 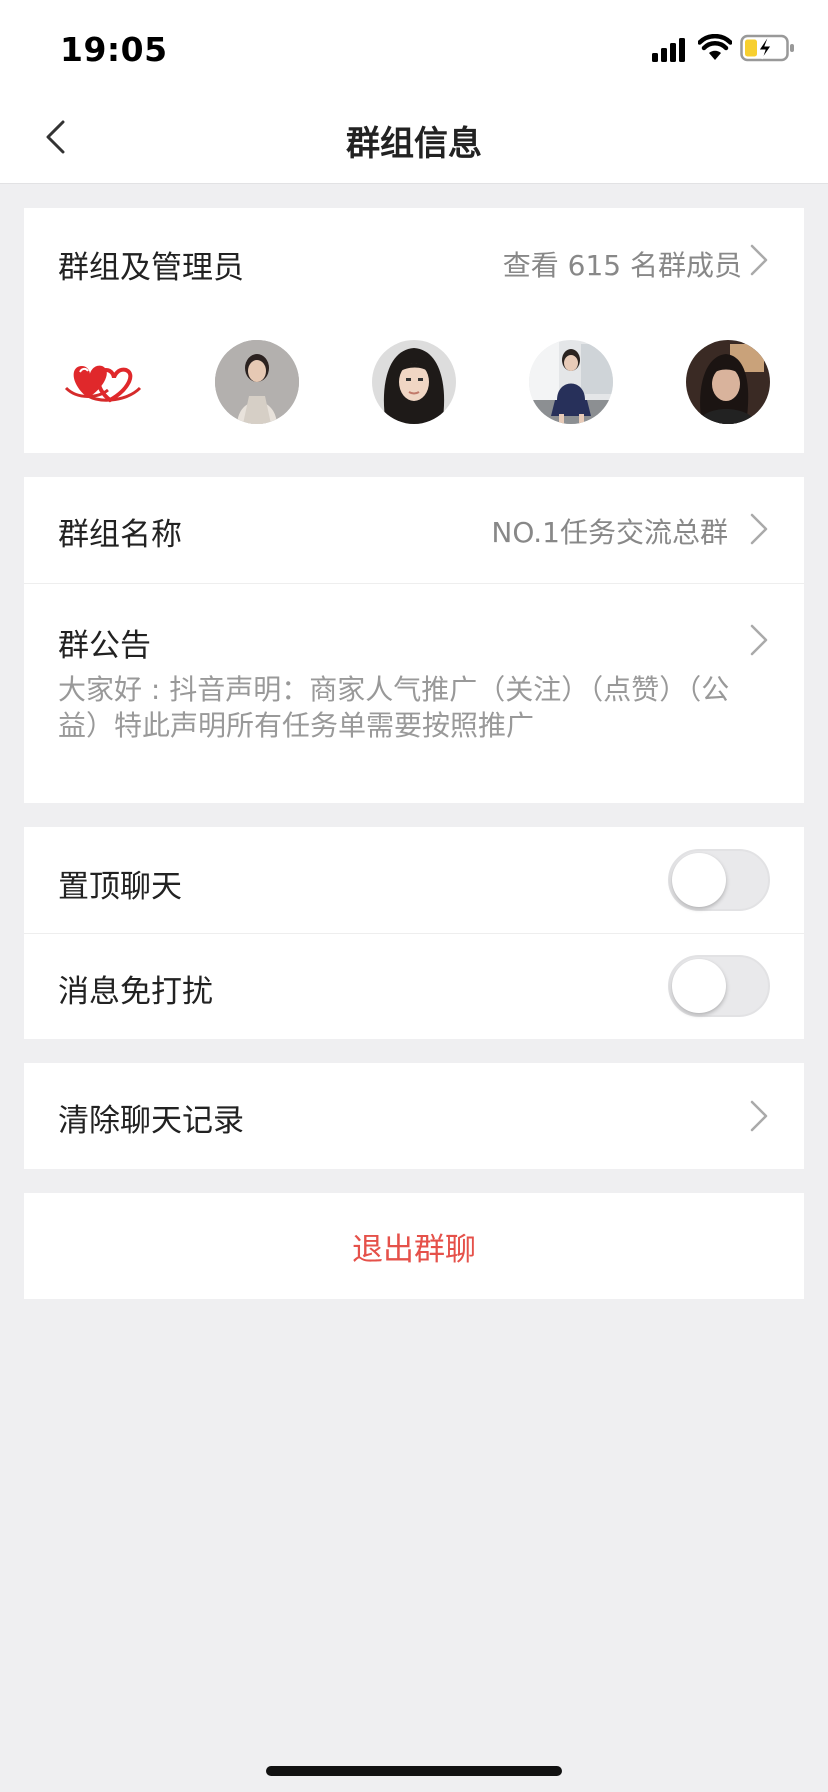 I want to click on home-indicator, so click(x=414, y=1771).